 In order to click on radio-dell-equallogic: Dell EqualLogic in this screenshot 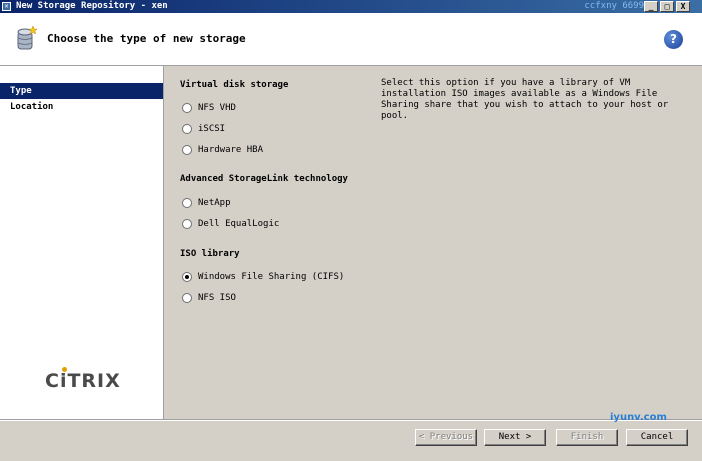, I will do `click(230, 224)`.